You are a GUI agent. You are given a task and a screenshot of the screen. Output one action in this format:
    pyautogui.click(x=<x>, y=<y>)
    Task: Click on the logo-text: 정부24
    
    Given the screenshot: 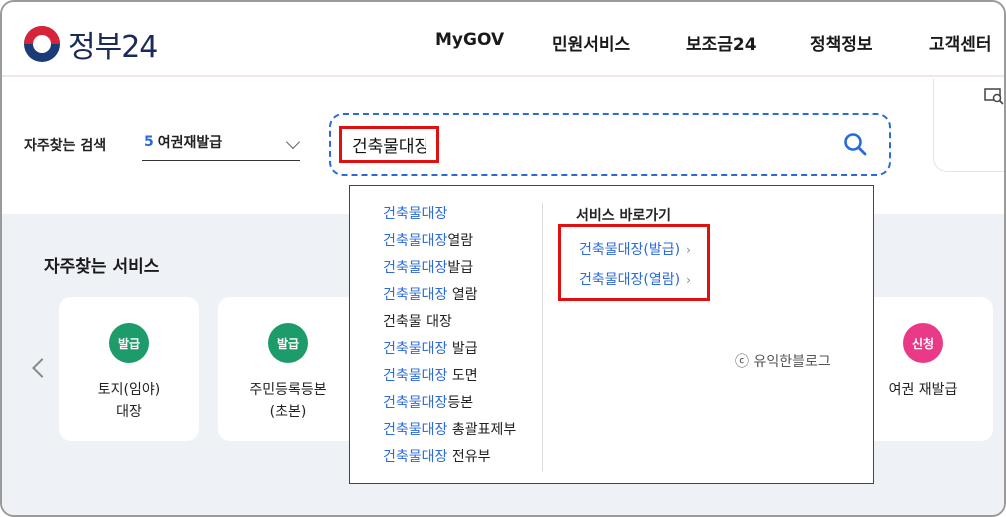 What is the action you would take?
    pyautogui.click(x=113, y=47)
    